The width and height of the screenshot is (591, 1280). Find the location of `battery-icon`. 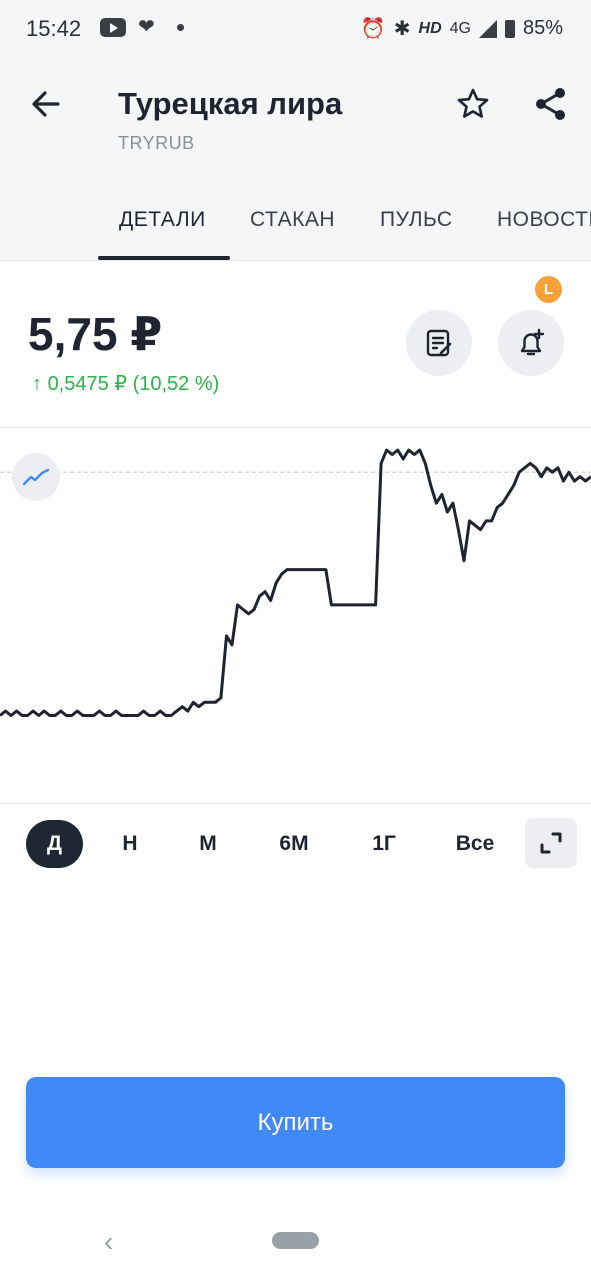

battery-icon is located at coordinates (509, 28).